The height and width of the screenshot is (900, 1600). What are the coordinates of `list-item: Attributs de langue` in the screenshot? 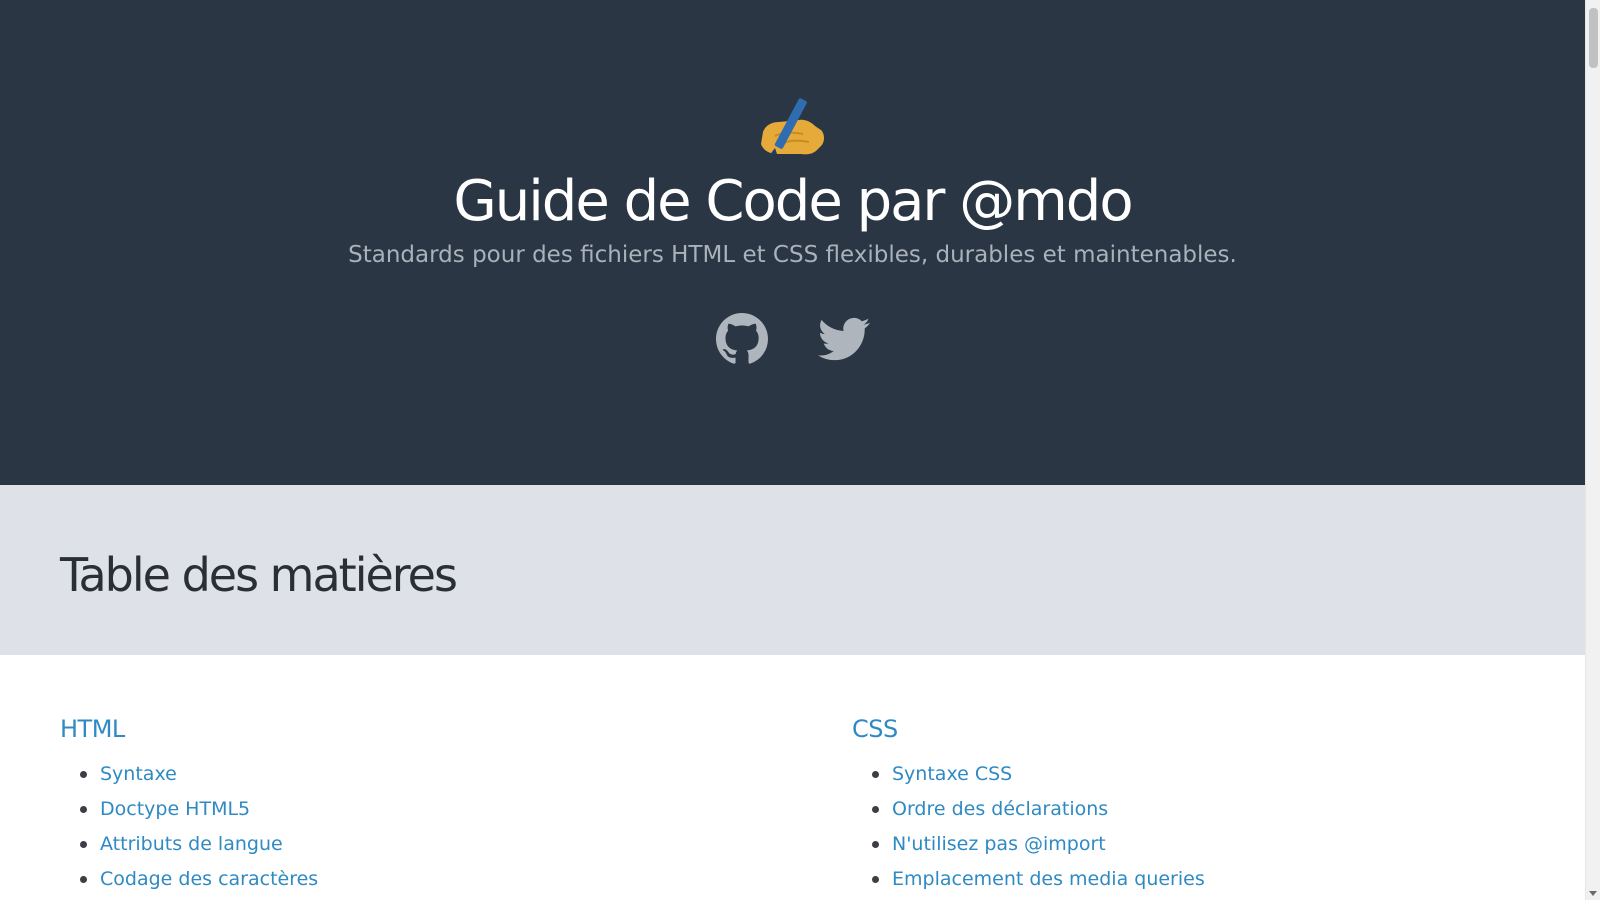 It's located at (420, 844).